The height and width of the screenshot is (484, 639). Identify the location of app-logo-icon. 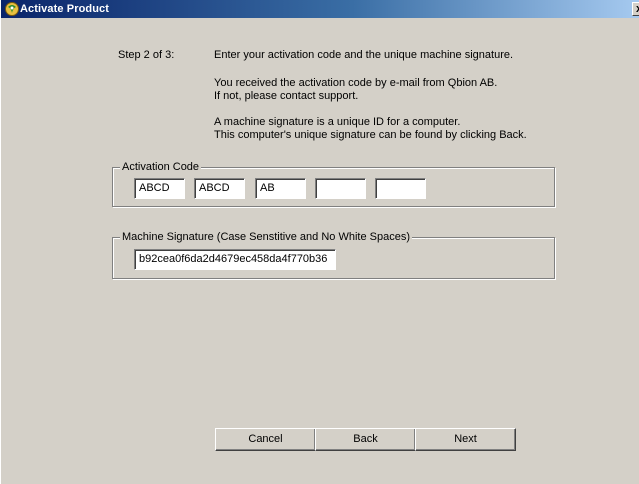
(12, 9).